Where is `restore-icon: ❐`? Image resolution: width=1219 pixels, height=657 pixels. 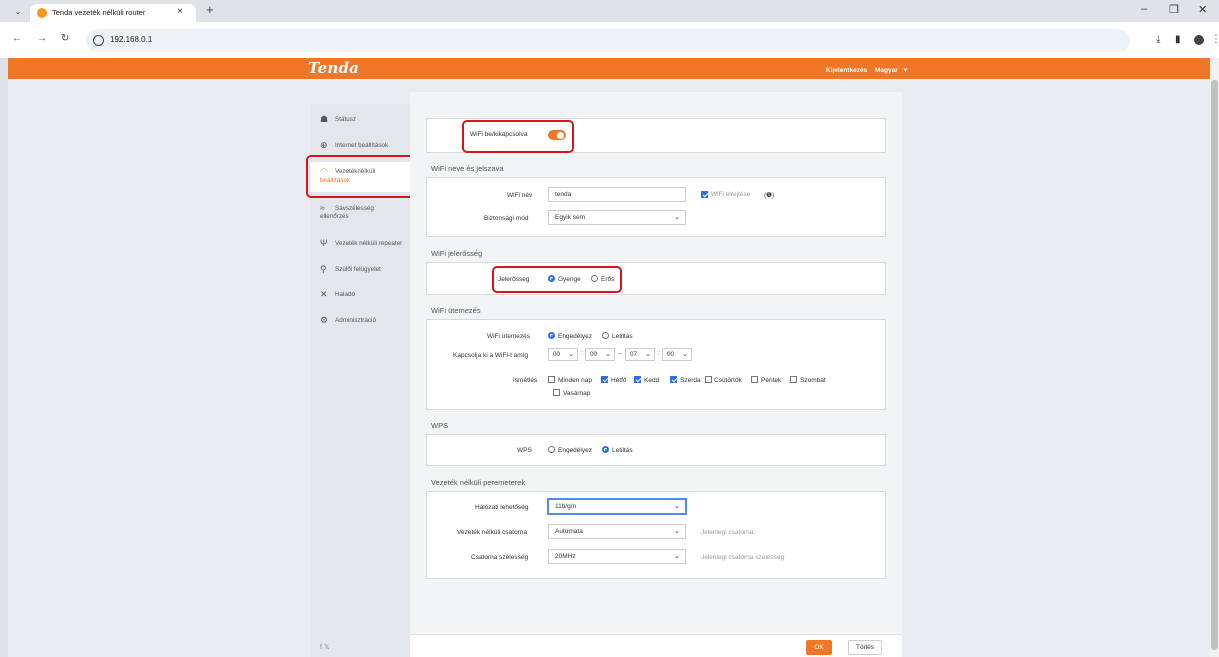 restore-icon: ❐ is located at coordinates (1174, 9).